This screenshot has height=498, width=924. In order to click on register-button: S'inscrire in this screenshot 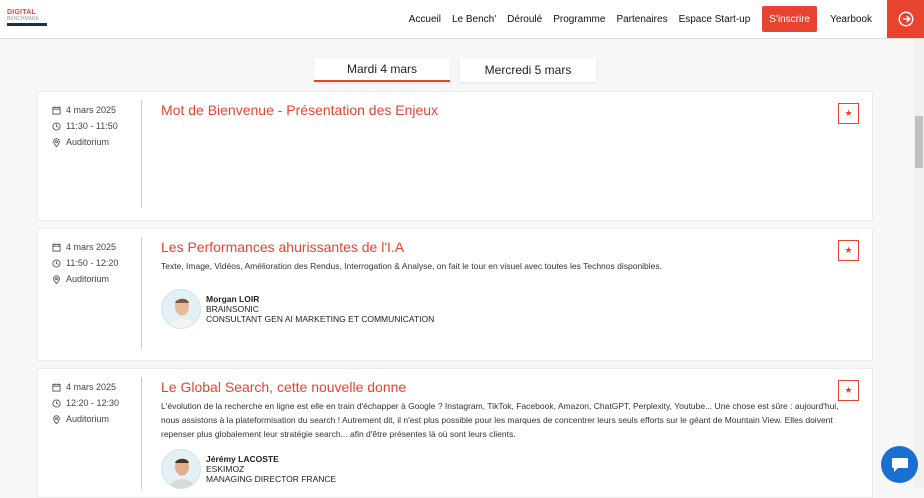, I will do `click(790, 19)`.